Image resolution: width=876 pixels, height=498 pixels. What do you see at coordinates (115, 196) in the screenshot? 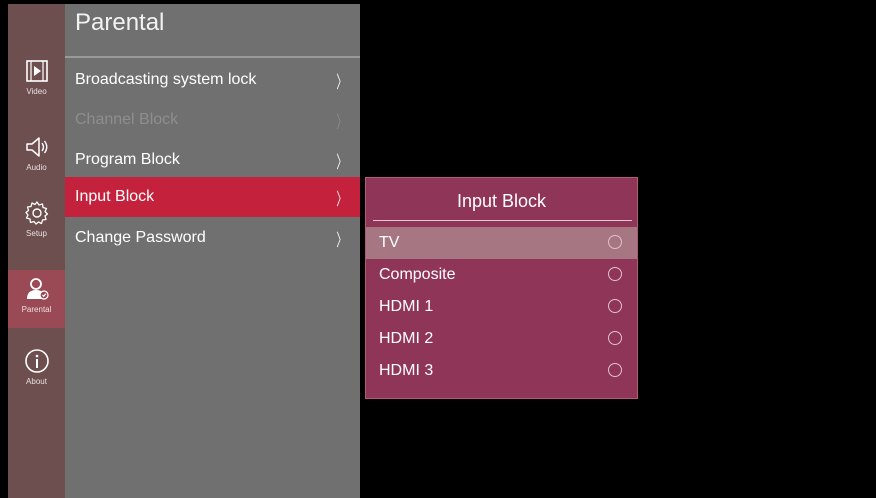
I see `menu-item-label: Input Block` at bounding box center [115, 196].